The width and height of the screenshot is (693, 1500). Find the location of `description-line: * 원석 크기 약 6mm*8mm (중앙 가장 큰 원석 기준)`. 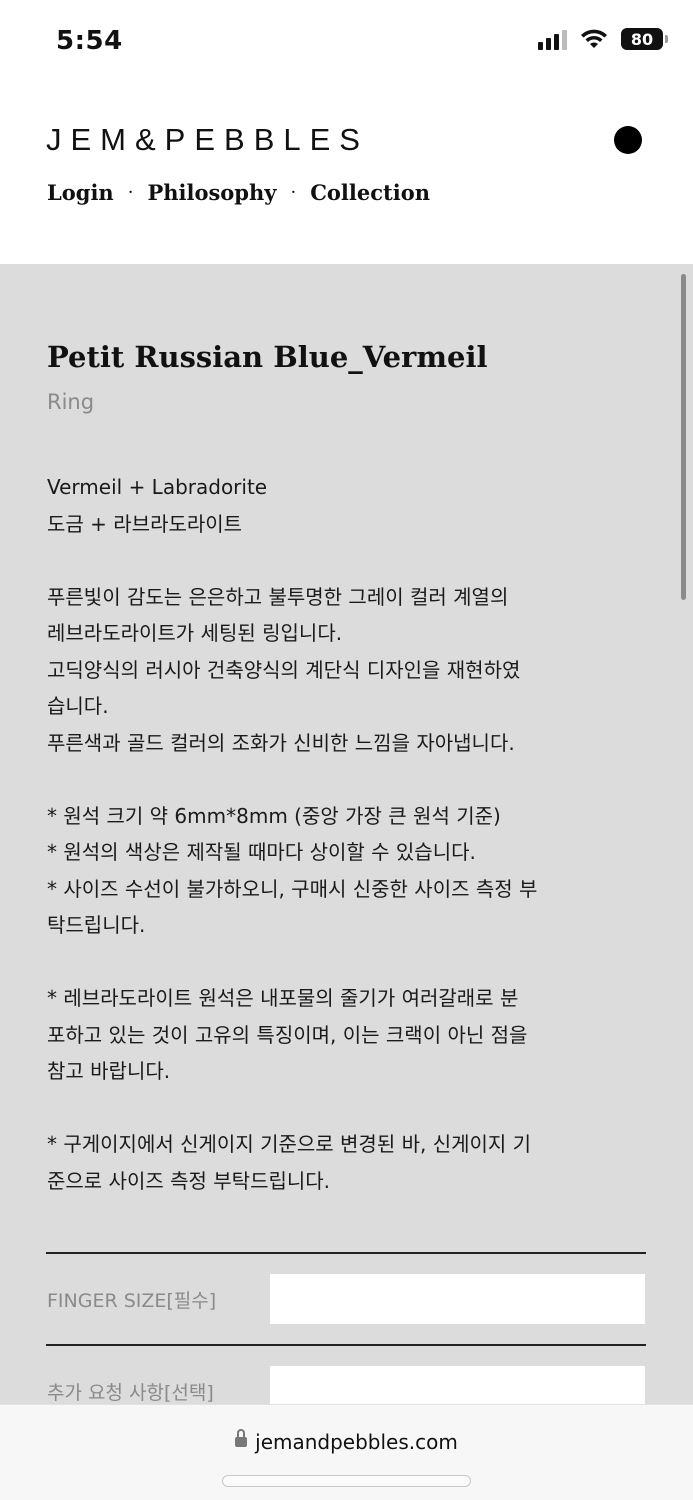

description-line: * 원석 크기 약 6mm*8mm (중앙 가장 큰 원석 기준) is located at coordinates (274, 815).